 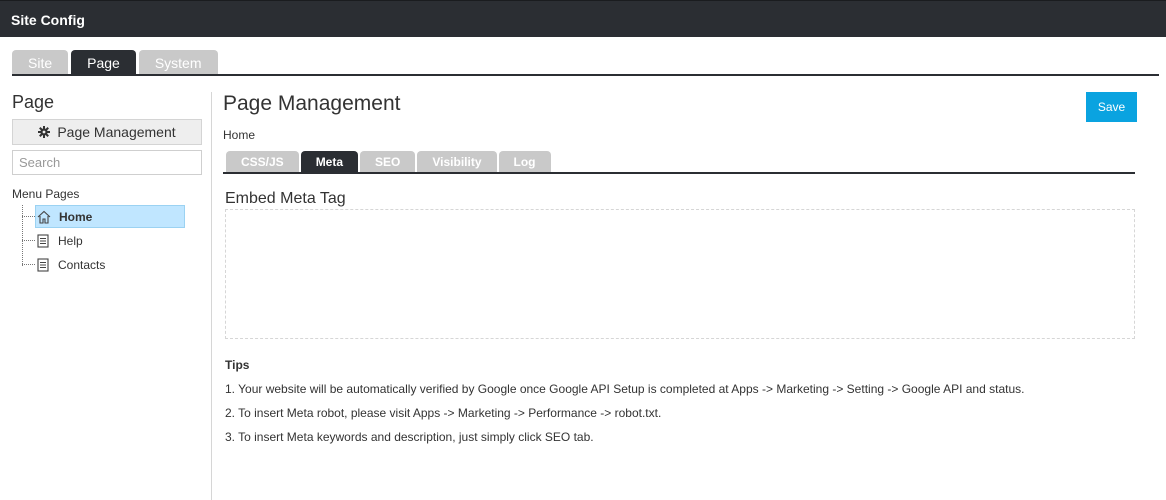 I want to click on tab-log: Log, so click(x=524, y=162).